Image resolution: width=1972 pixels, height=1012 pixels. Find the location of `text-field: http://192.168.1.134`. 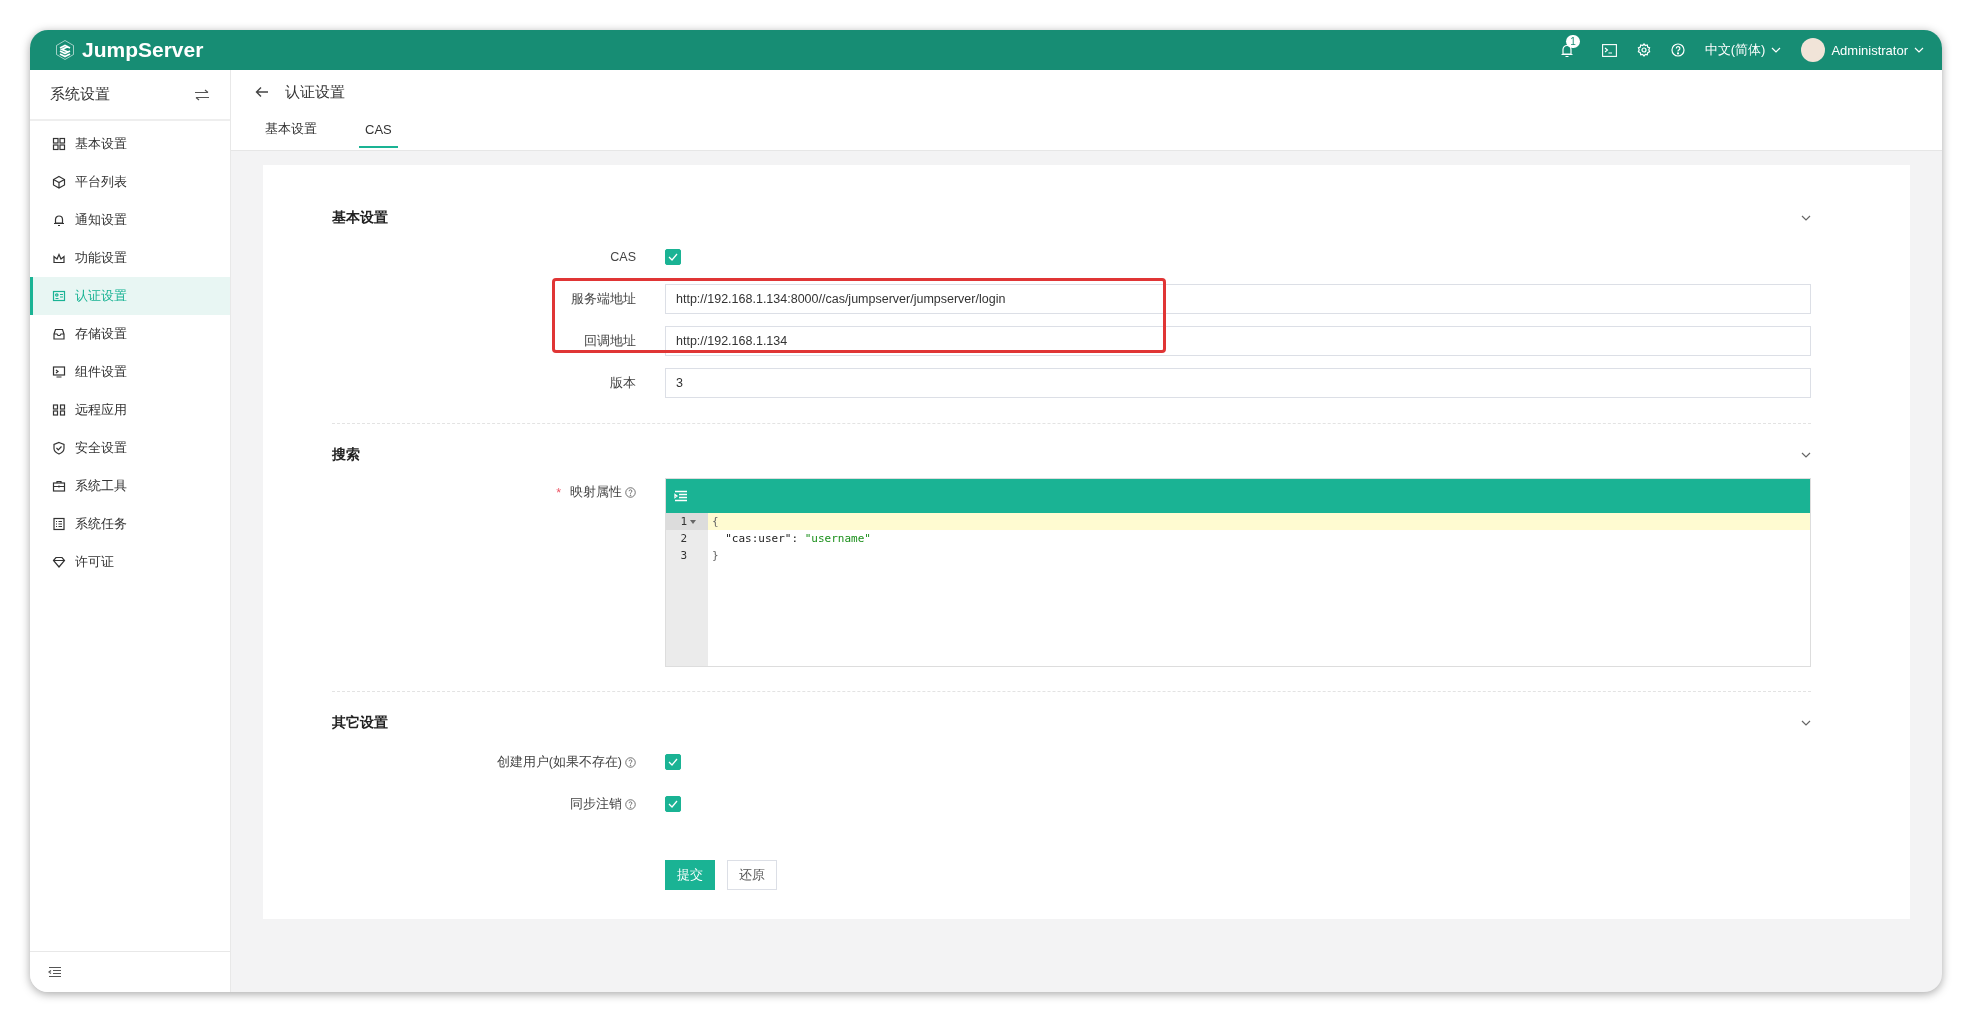

text-field: http://192.168.1.134 is located at coordinates (1238, 341).